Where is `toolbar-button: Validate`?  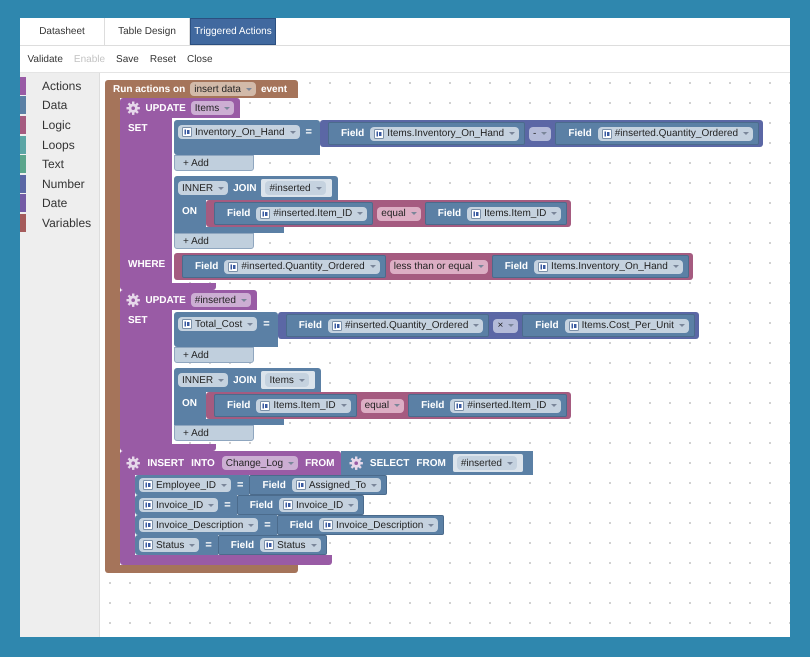 toolbar-button: Validate is located at coordinates (45, 59).